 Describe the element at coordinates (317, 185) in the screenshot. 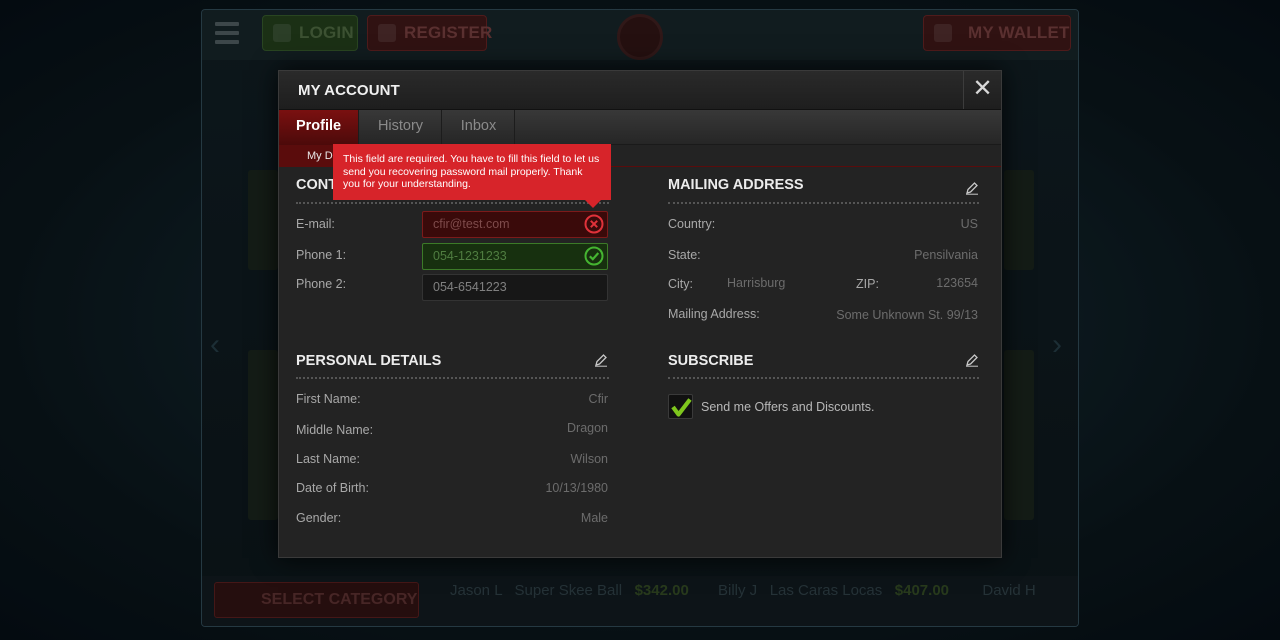

I see `contact-section-title: CONT` at that location.